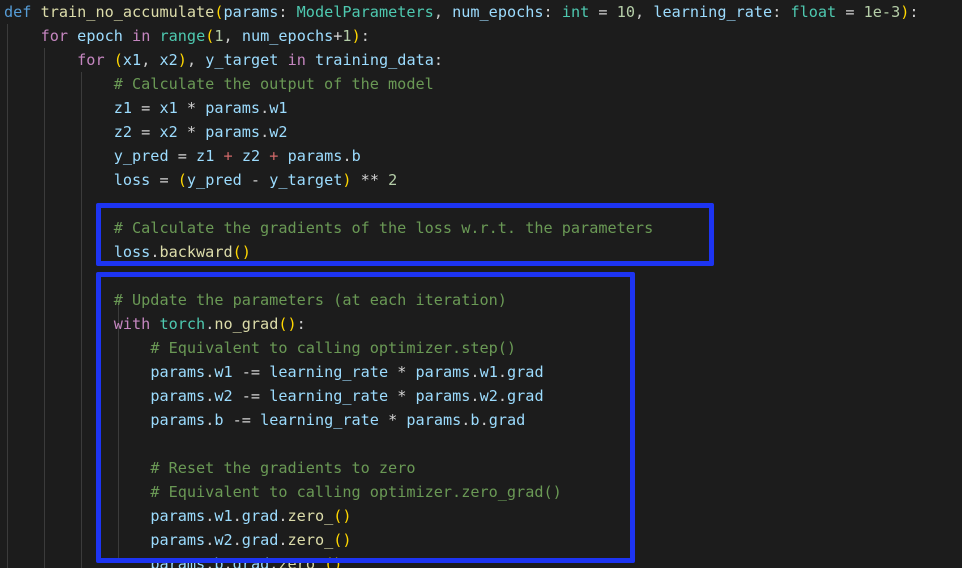 This screenshot has width=962, height=568. I want to click on code-token: ModelParameters, so click(365, 12).